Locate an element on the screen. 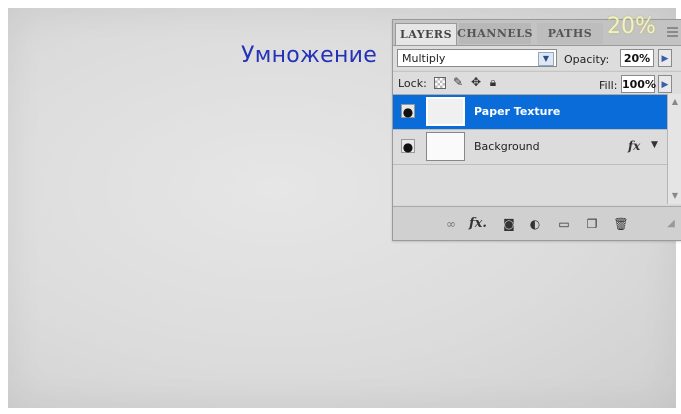 This screenshot has width=681, height=414. layer-row-paper-texture: ● Paper Texture is located at coordinates (530, 112).